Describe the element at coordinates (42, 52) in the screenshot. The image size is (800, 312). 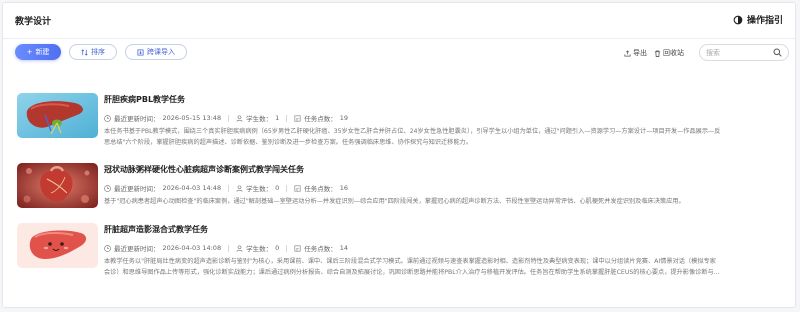
I see `new-button-label: 新建` at that location.